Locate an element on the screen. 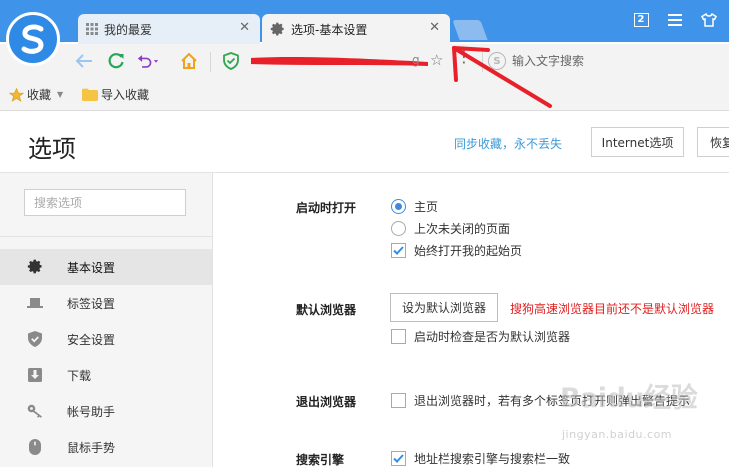 The height and width of the screenshot is (467, 729). default-browser-section-label: 默认浏览器 is located at coordinates (326, 310).